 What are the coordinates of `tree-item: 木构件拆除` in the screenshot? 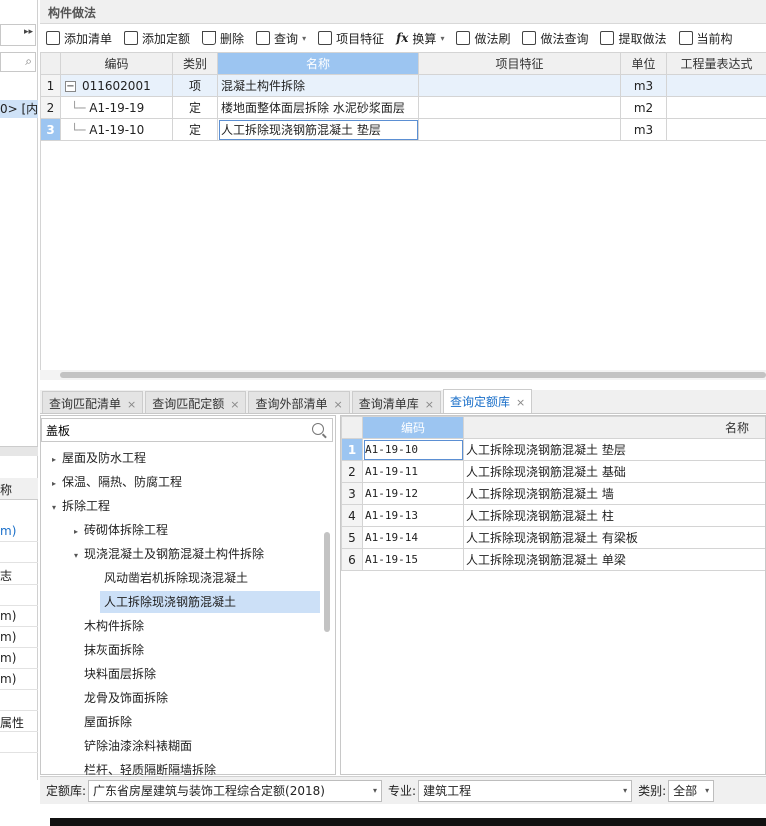 It's located at (114, 626).